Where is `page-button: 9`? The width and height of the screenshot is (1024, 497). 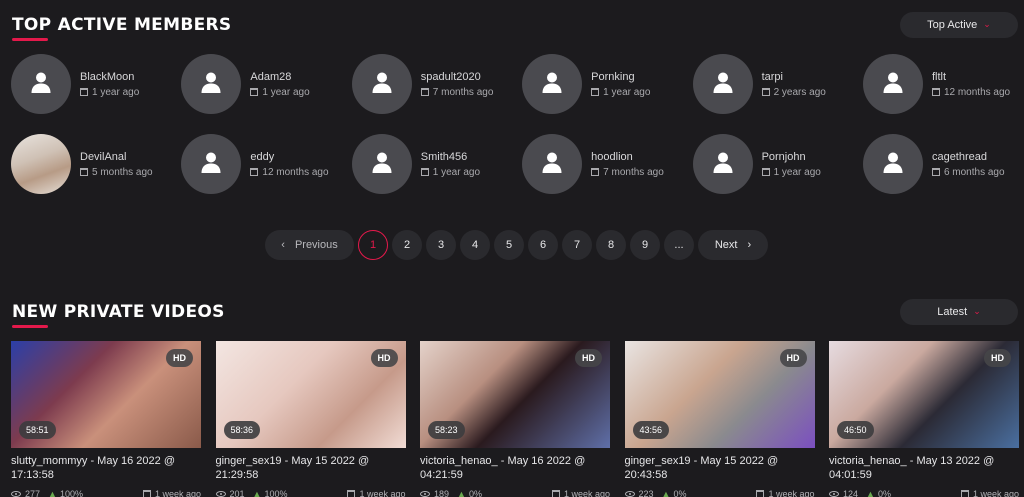
page-button: 9 is located at coordinates (645, 245).